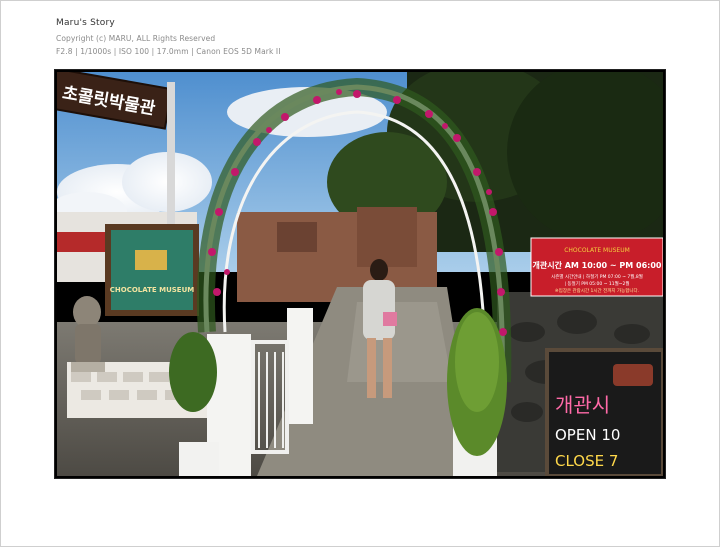 The height and width of the screenshot is (547, 720). Describe the element at coordinates (597, 290) in the screenshot. I see `hours-sign-note: ※입장은 관람시간 1시간 전까지 가능합니다.` at that location.